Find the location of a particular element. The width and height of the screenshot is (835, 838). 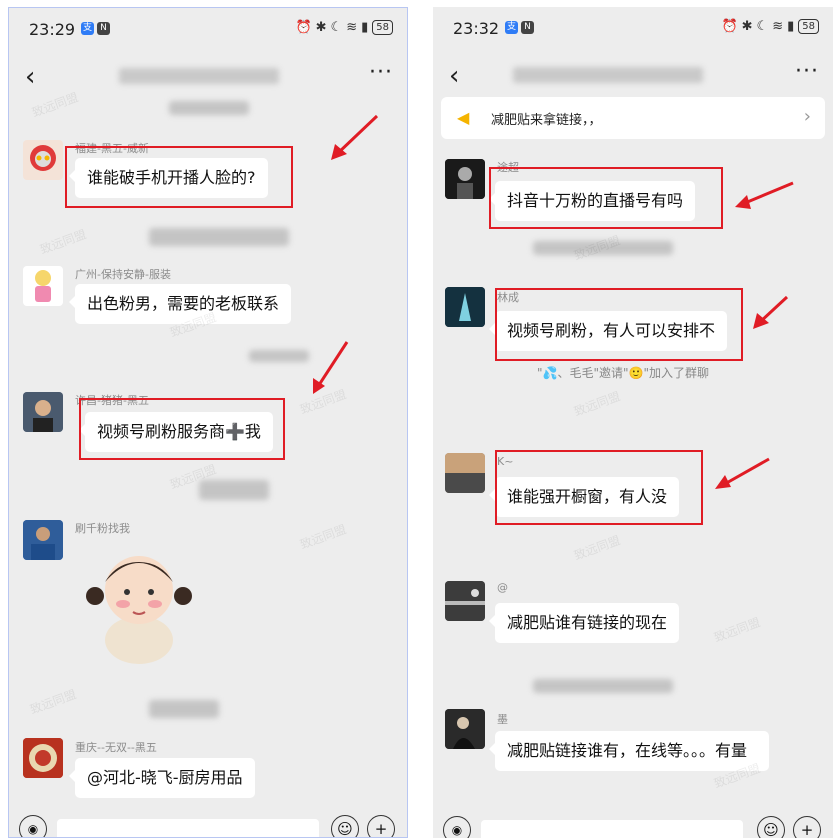

speaker-icon: ◀ is located at coordinates (463, 117).